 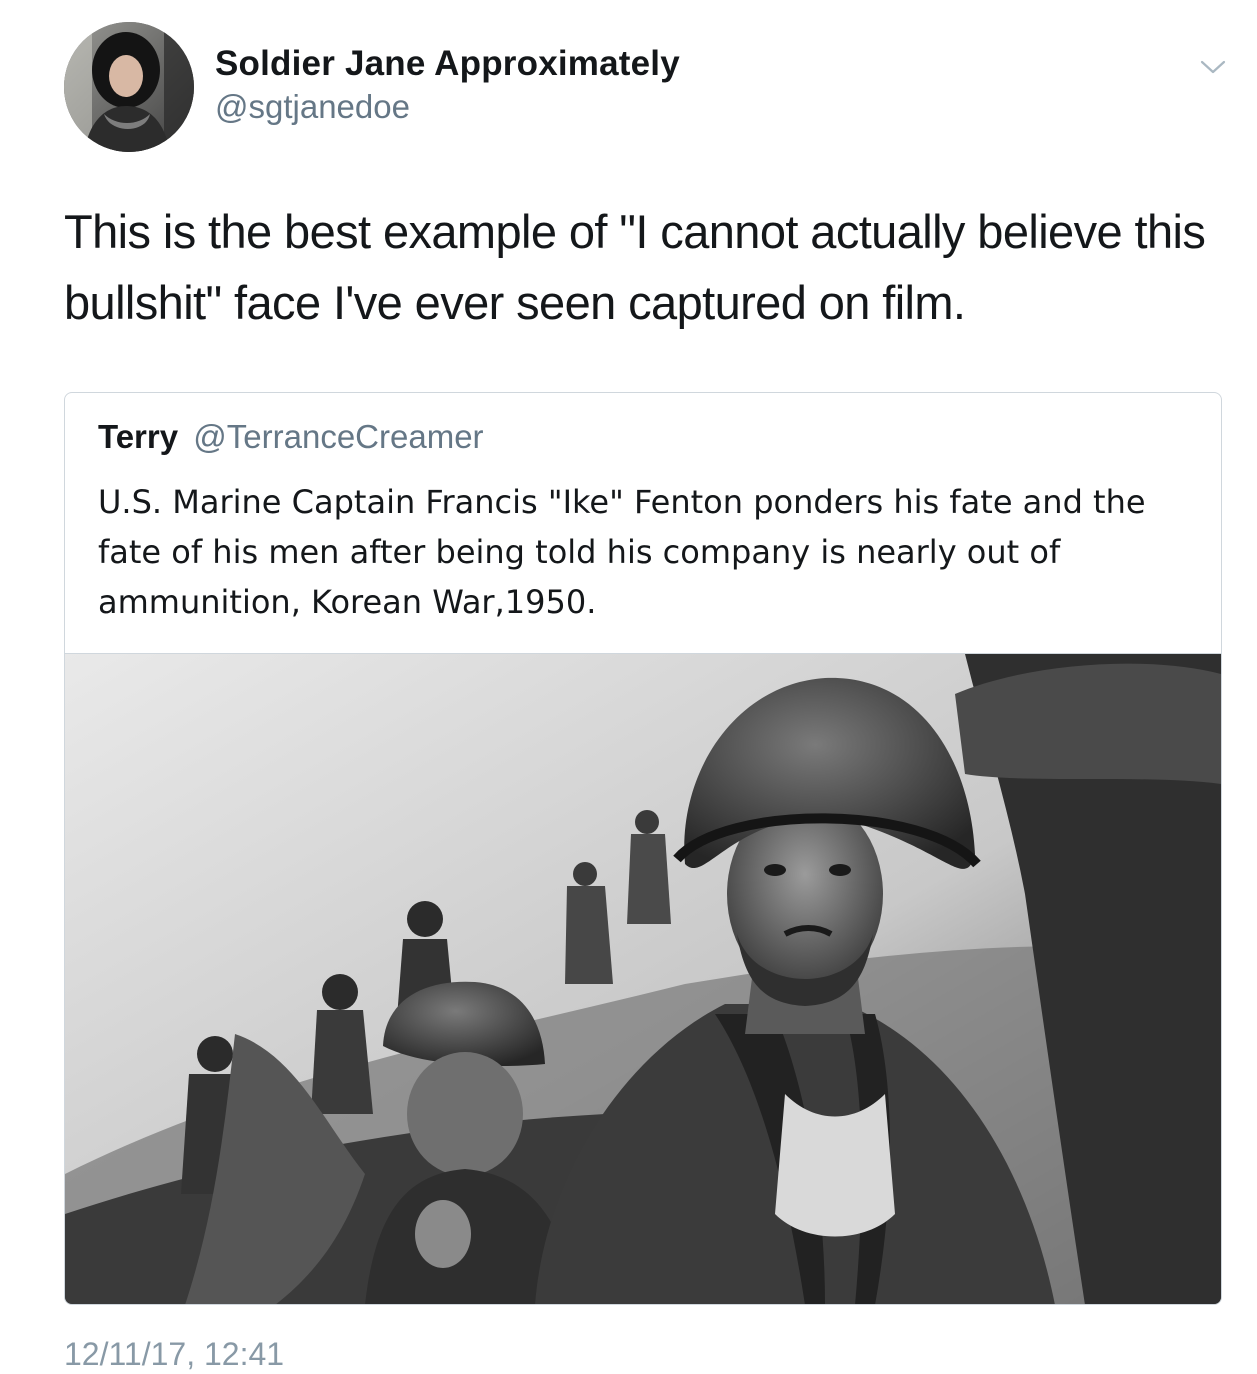 I want to click on author-avatar, so click(x=129, y=87).